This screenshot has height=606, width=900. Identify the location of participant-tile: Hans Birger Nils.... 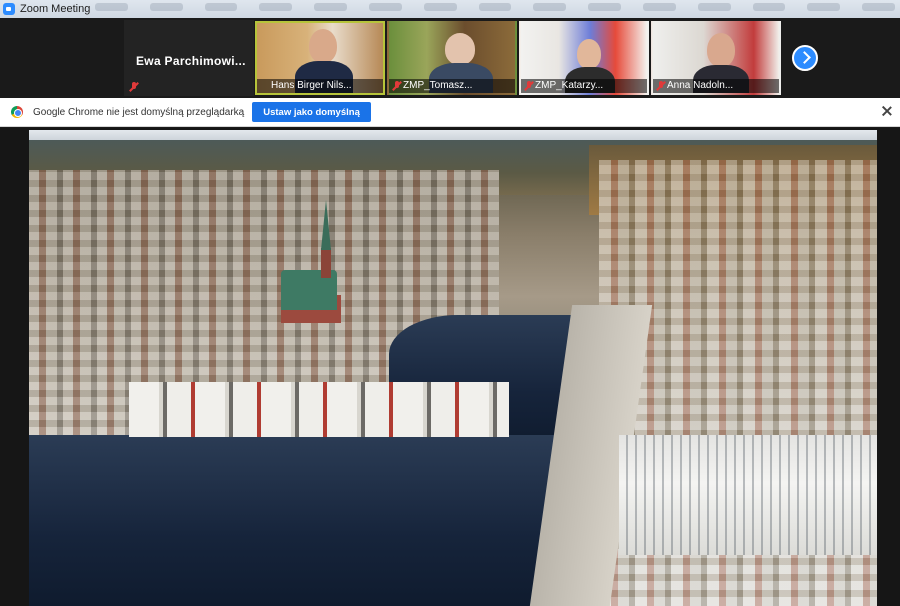
(320, 58).